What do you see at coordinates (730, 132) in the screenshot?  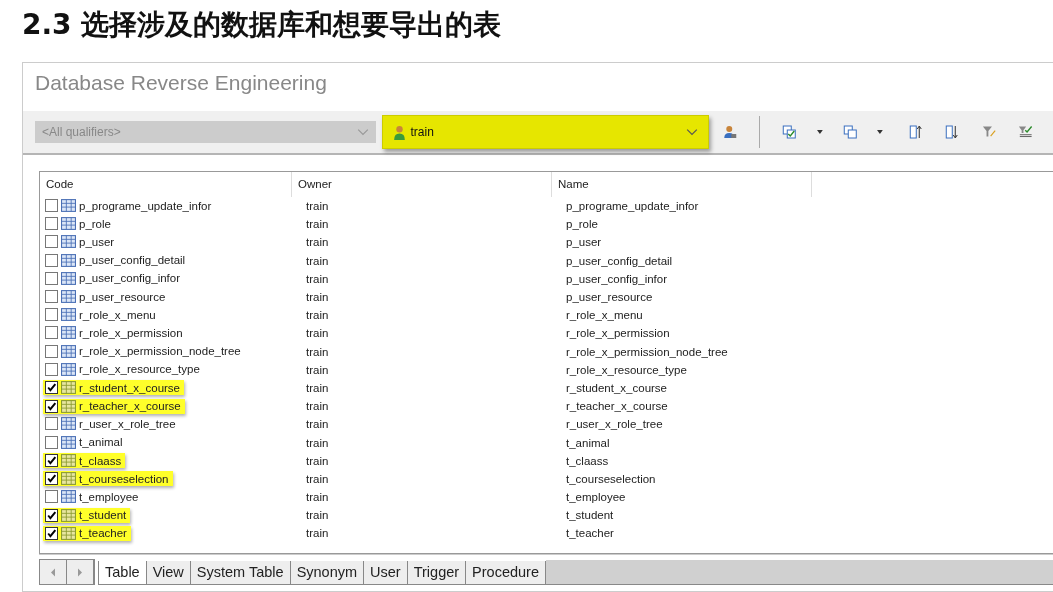 I see `user-select-icon` at bounding box center [730, 132].